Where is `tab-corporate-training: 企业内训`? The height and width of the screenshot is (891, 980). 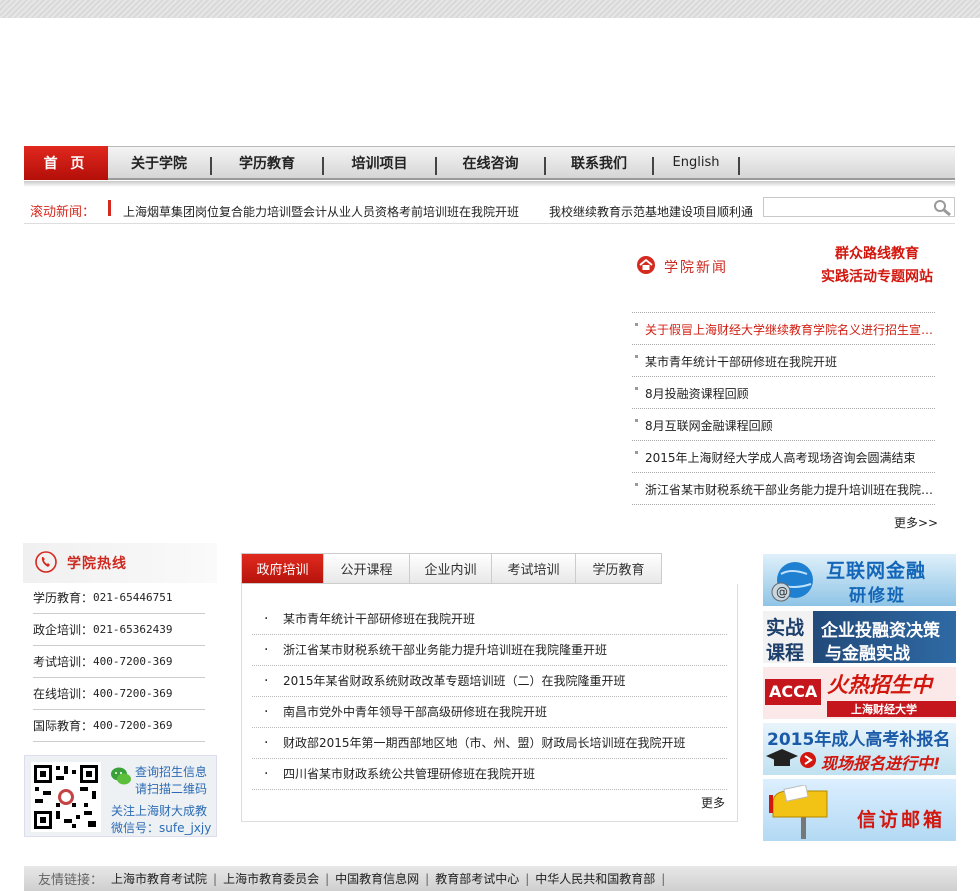
tab-corporate-training: 企业内训 is located at coordinates (451, 568).